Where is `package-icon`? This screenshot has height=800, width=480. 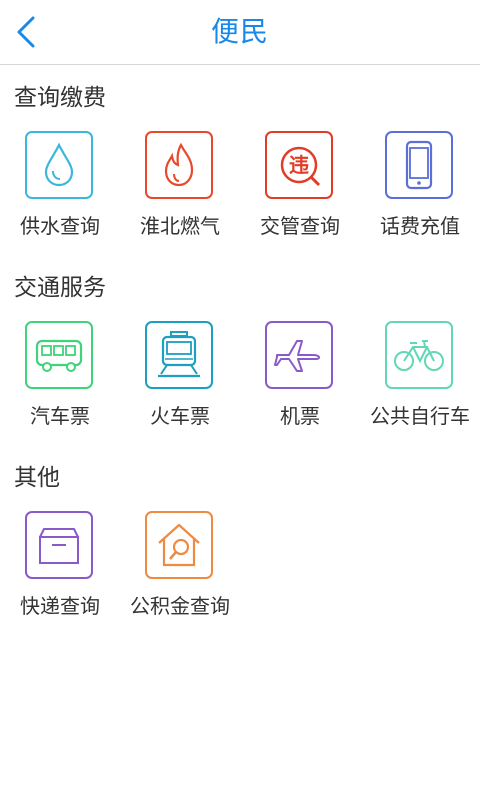 package-icon is located at coordinates (59, 545).